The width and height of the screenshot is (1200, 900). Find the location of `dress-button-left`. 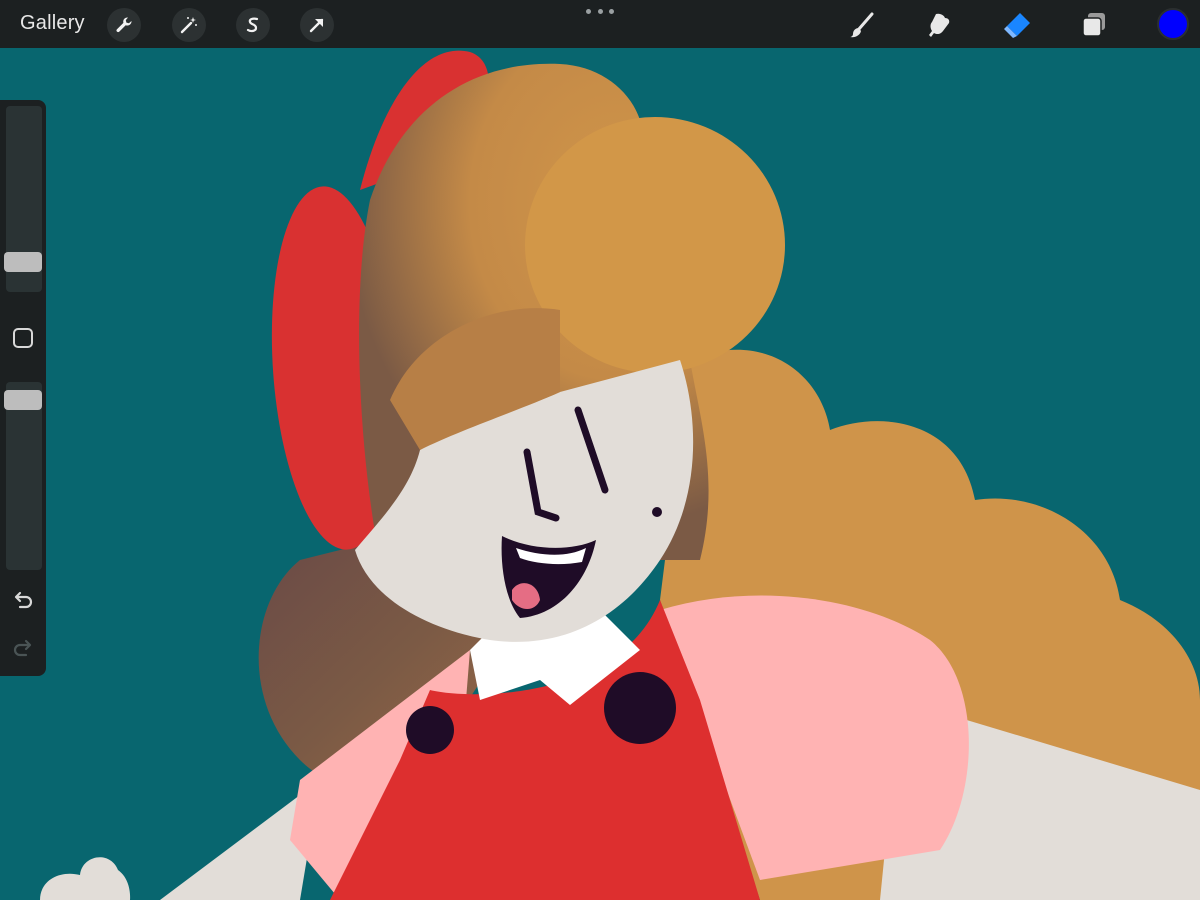

dress-button-left is located at coordinates (430, 730).